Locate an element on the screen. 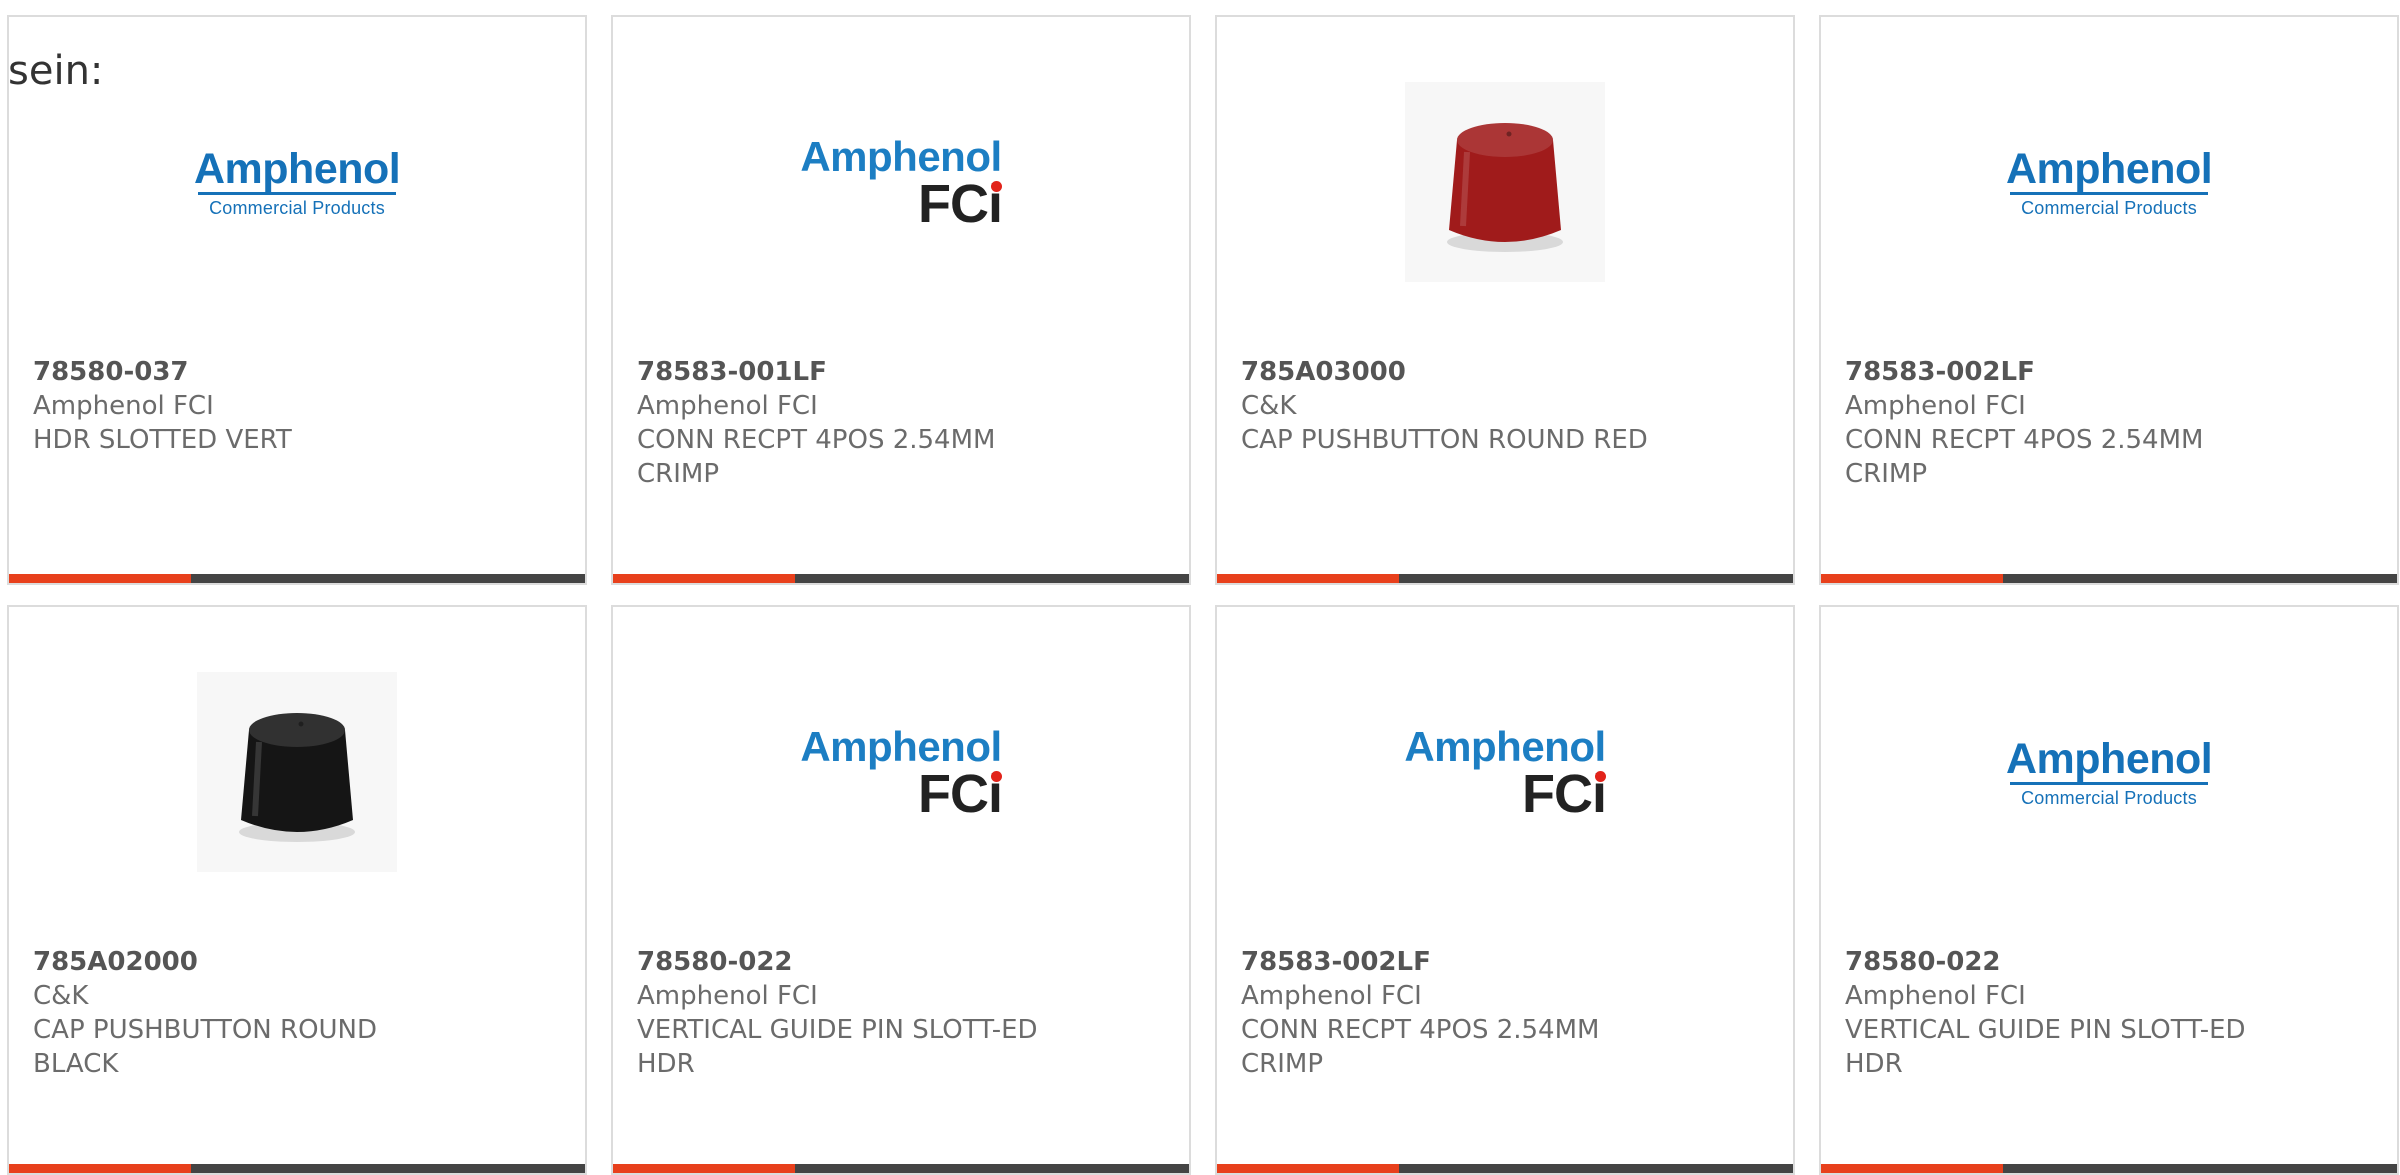  product-part-number: 78580-037 is located at coordinates (297, 372).